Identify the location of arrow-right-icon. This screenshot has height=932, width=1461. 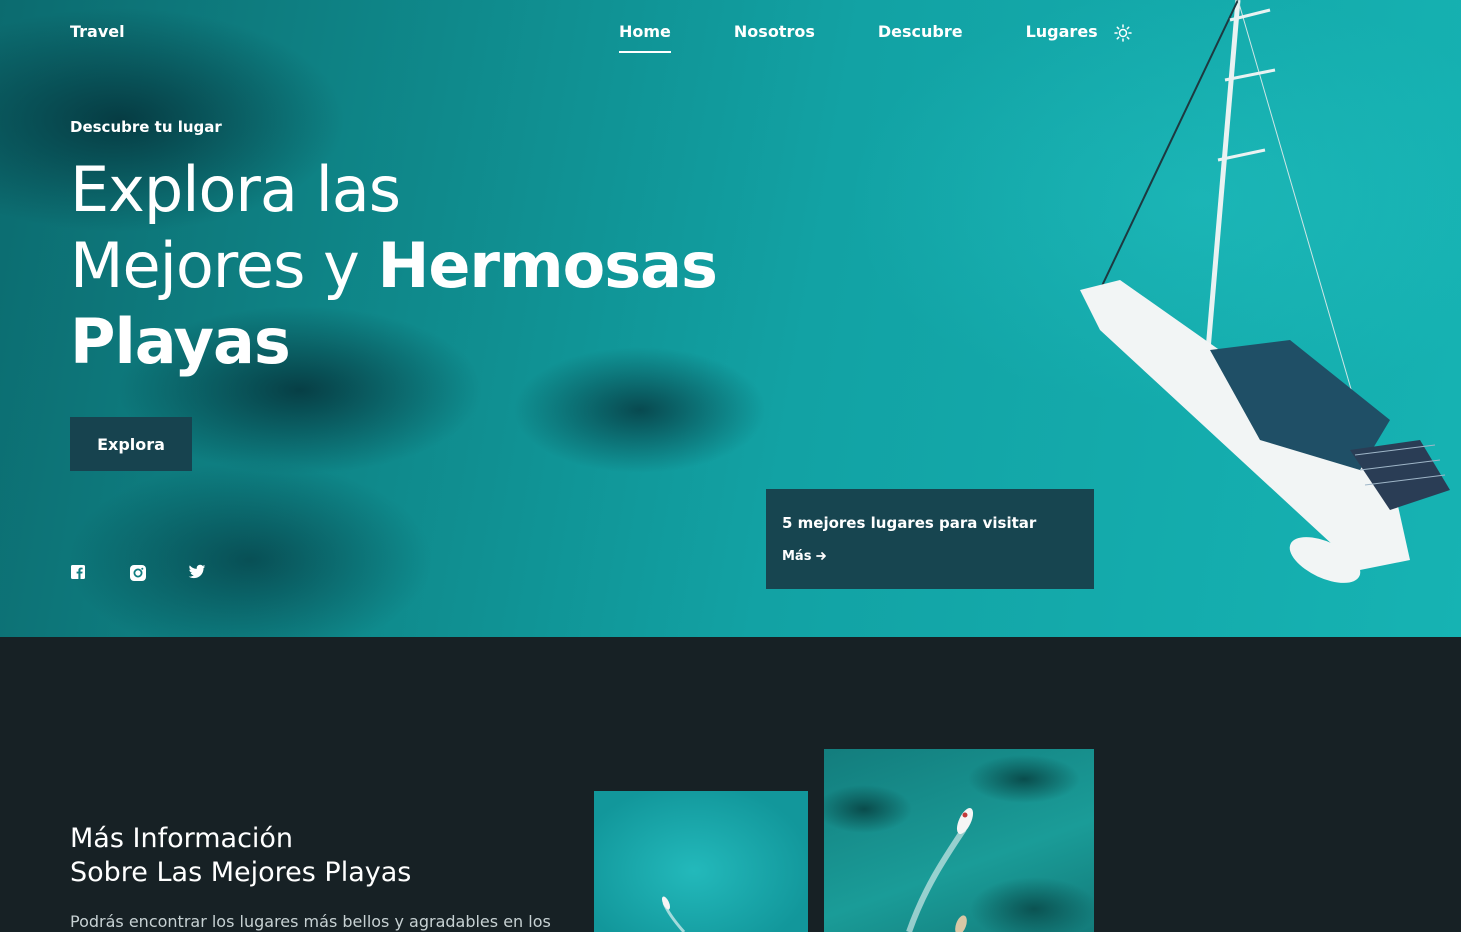
(821, 556).